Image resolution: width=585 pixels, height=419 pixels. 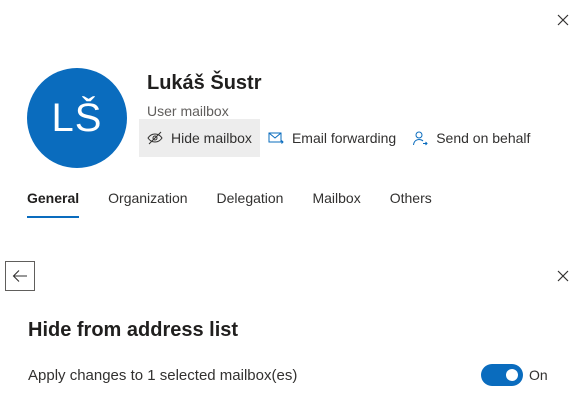 I want to click on tab-organization: Organization, so click(x=147, y=204).